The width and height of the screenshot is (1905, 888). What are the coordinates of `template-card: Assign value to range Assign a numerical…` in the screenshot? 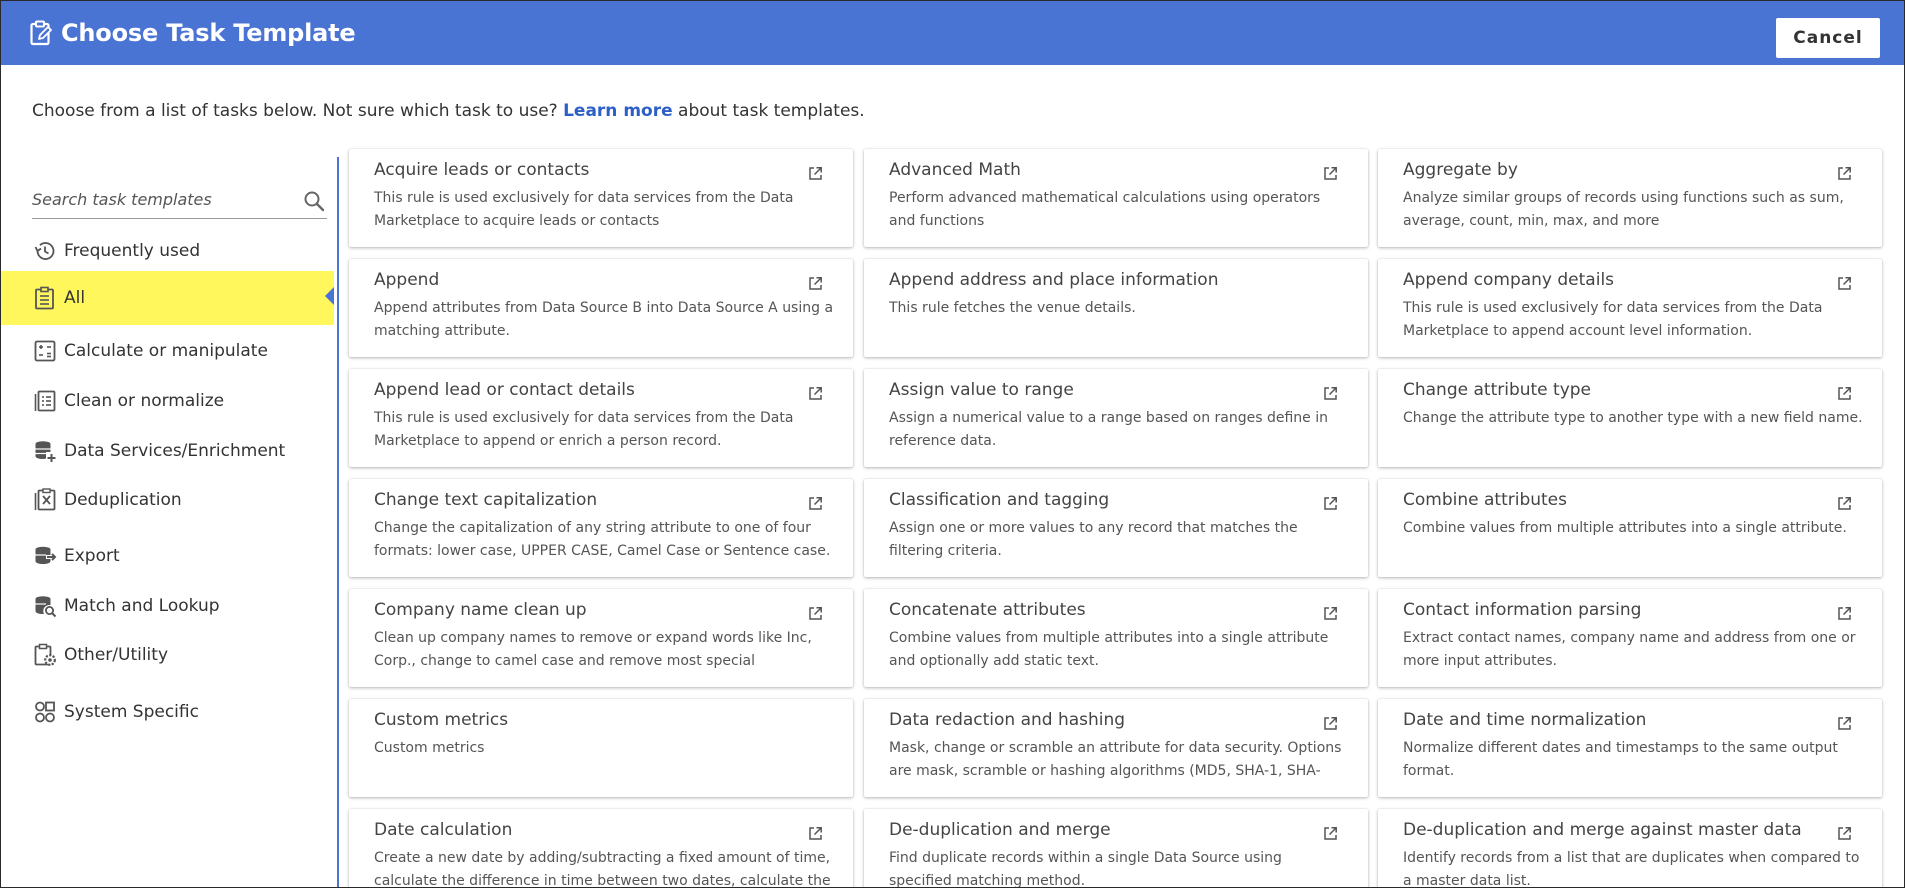 It's located at (1116, 418).